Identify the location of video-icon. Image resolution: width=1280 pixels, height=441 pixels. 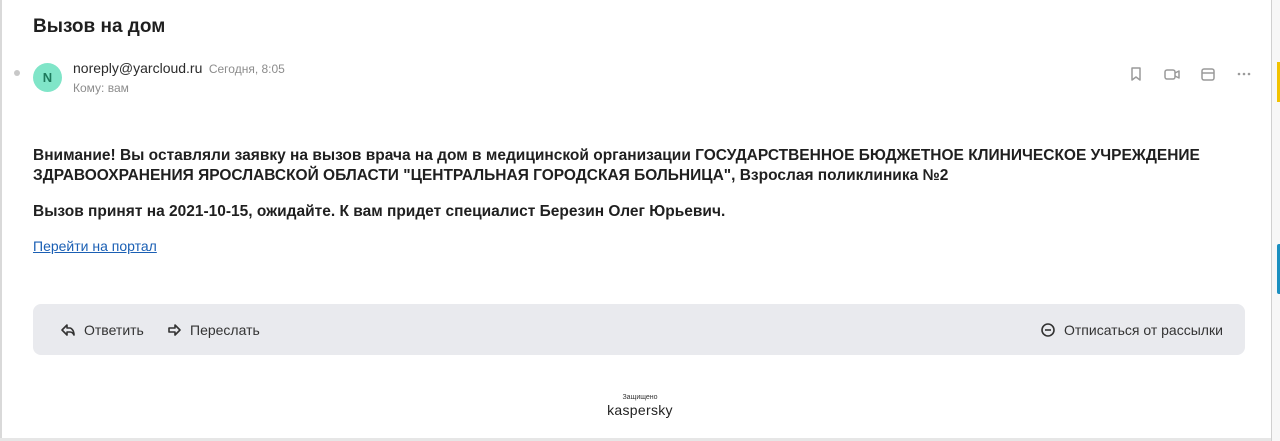
(1172, 74).